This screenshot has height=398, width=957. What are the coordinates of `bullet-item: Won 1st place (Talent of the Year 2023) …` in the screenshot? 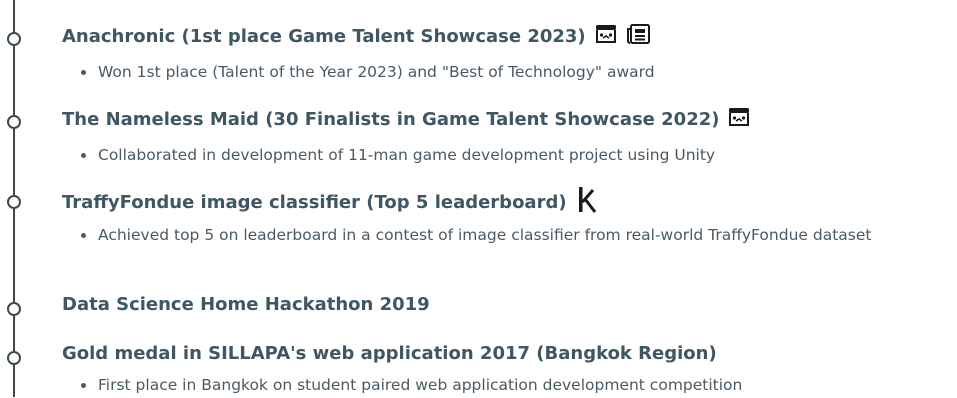 It's located at (507, 72).